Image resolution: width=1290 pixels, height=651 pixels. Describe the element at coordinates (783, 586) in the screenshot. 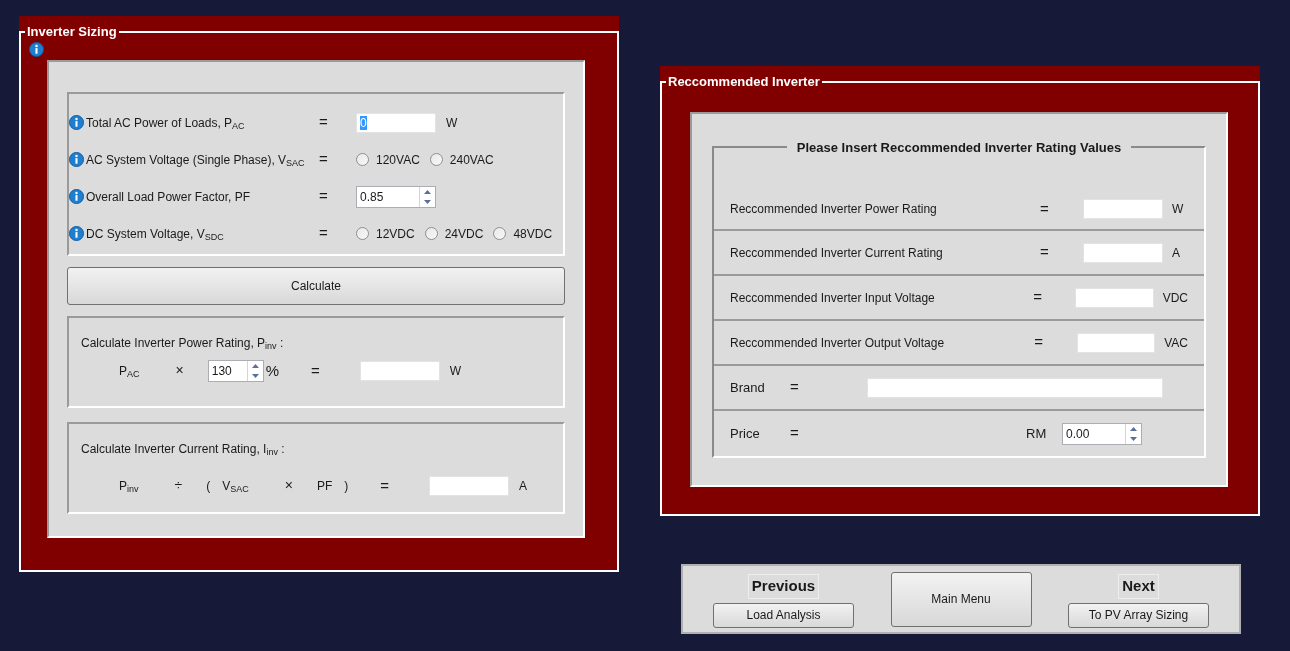

I see `previous-heading: Previous` at that location.